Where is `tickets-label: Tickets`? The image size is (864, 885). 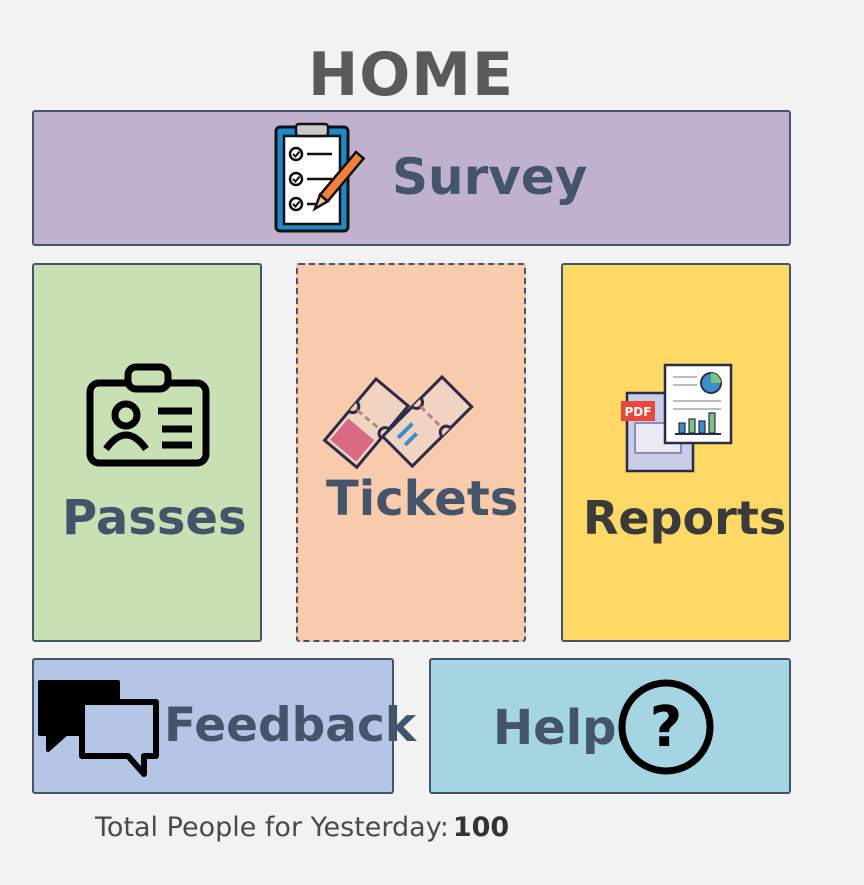 tickets-label: Tickets is located at coordinates (422, 499).